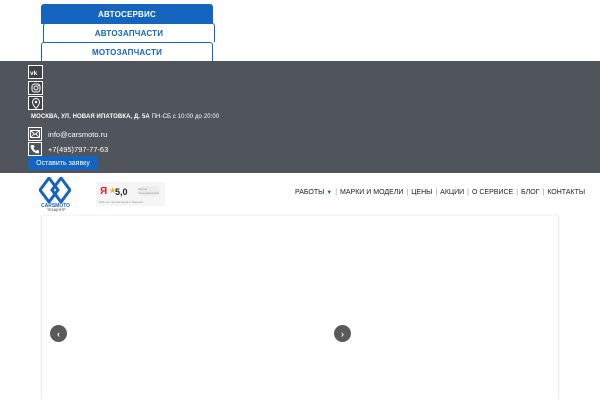 This screenshot has width=600, height=400. Describe the element at coordinates (35, 149) in the screenshot. I see `phone-icon` at that location.